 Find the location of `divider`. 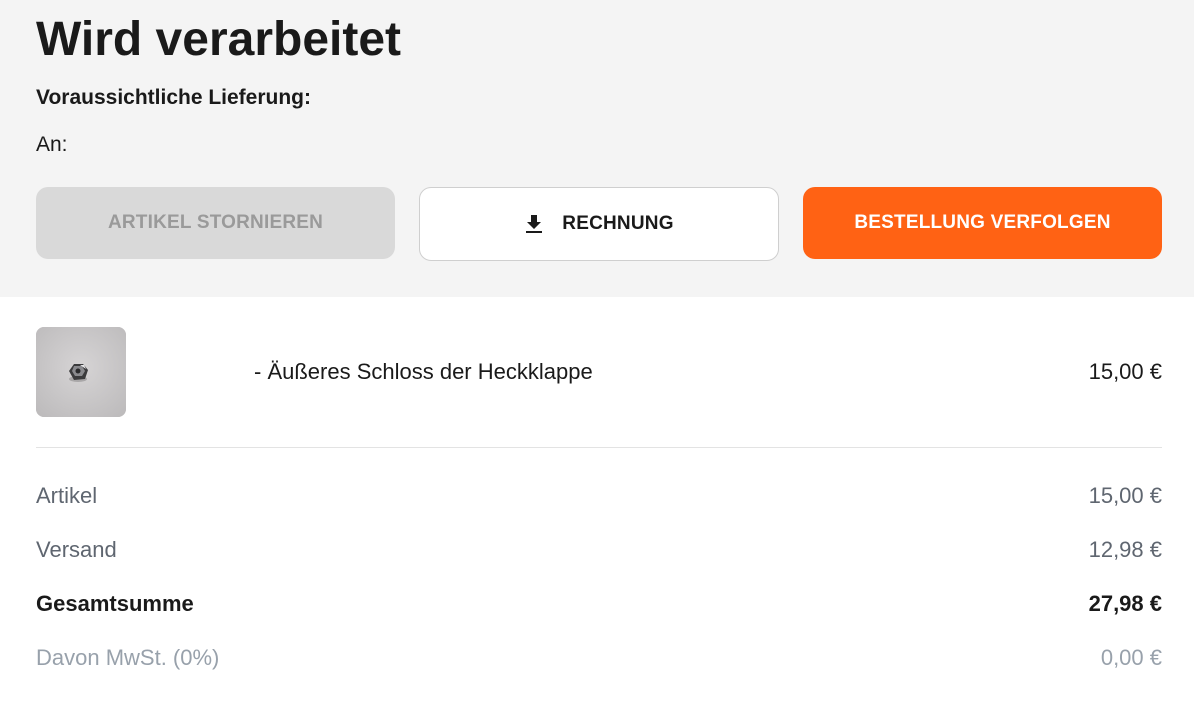

divider is located at coordinates (599, 447).